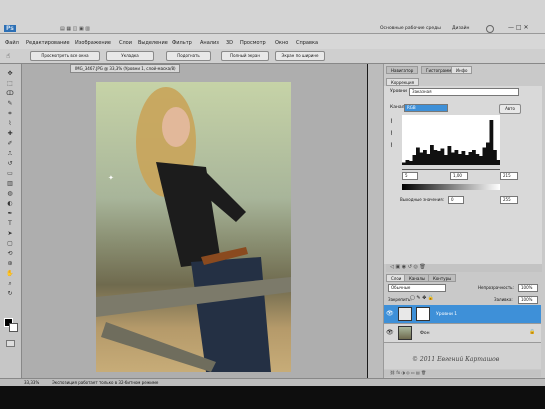 This screenshot has height=409, width=545. Describe the element at coordinates (509, 176) in the screenshot. I see `input-white-field: 215` at that location.